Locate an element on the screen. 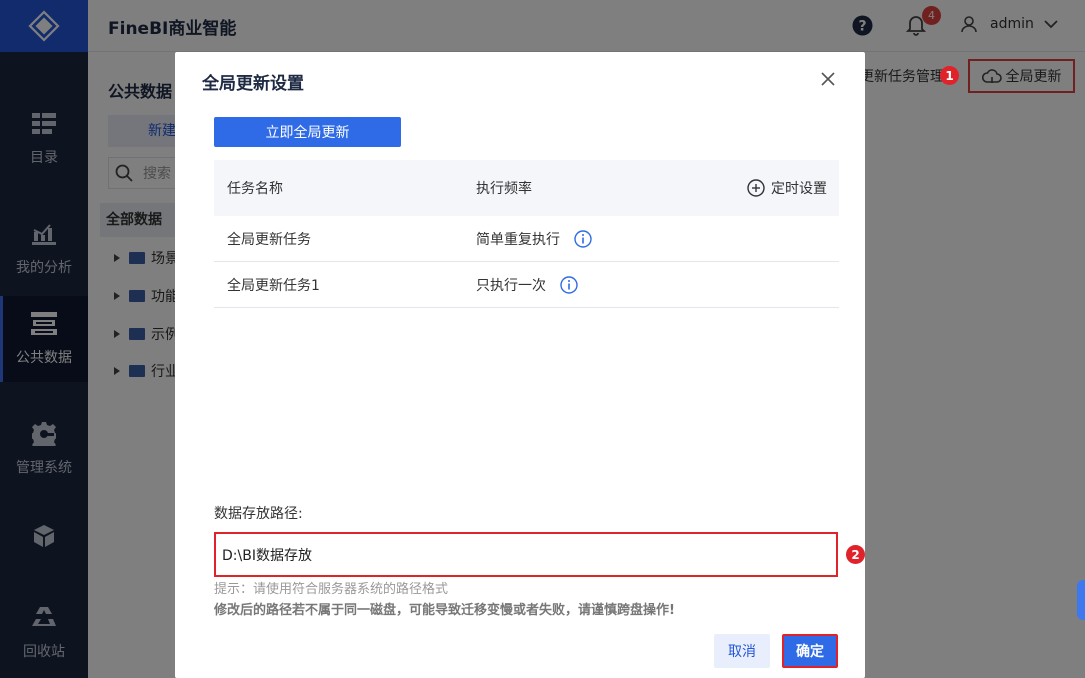 Image resolution: width=1085 pixels, height=678 pixels. column-header-task-name: 任务名称 is located at coordinates (255, 189).